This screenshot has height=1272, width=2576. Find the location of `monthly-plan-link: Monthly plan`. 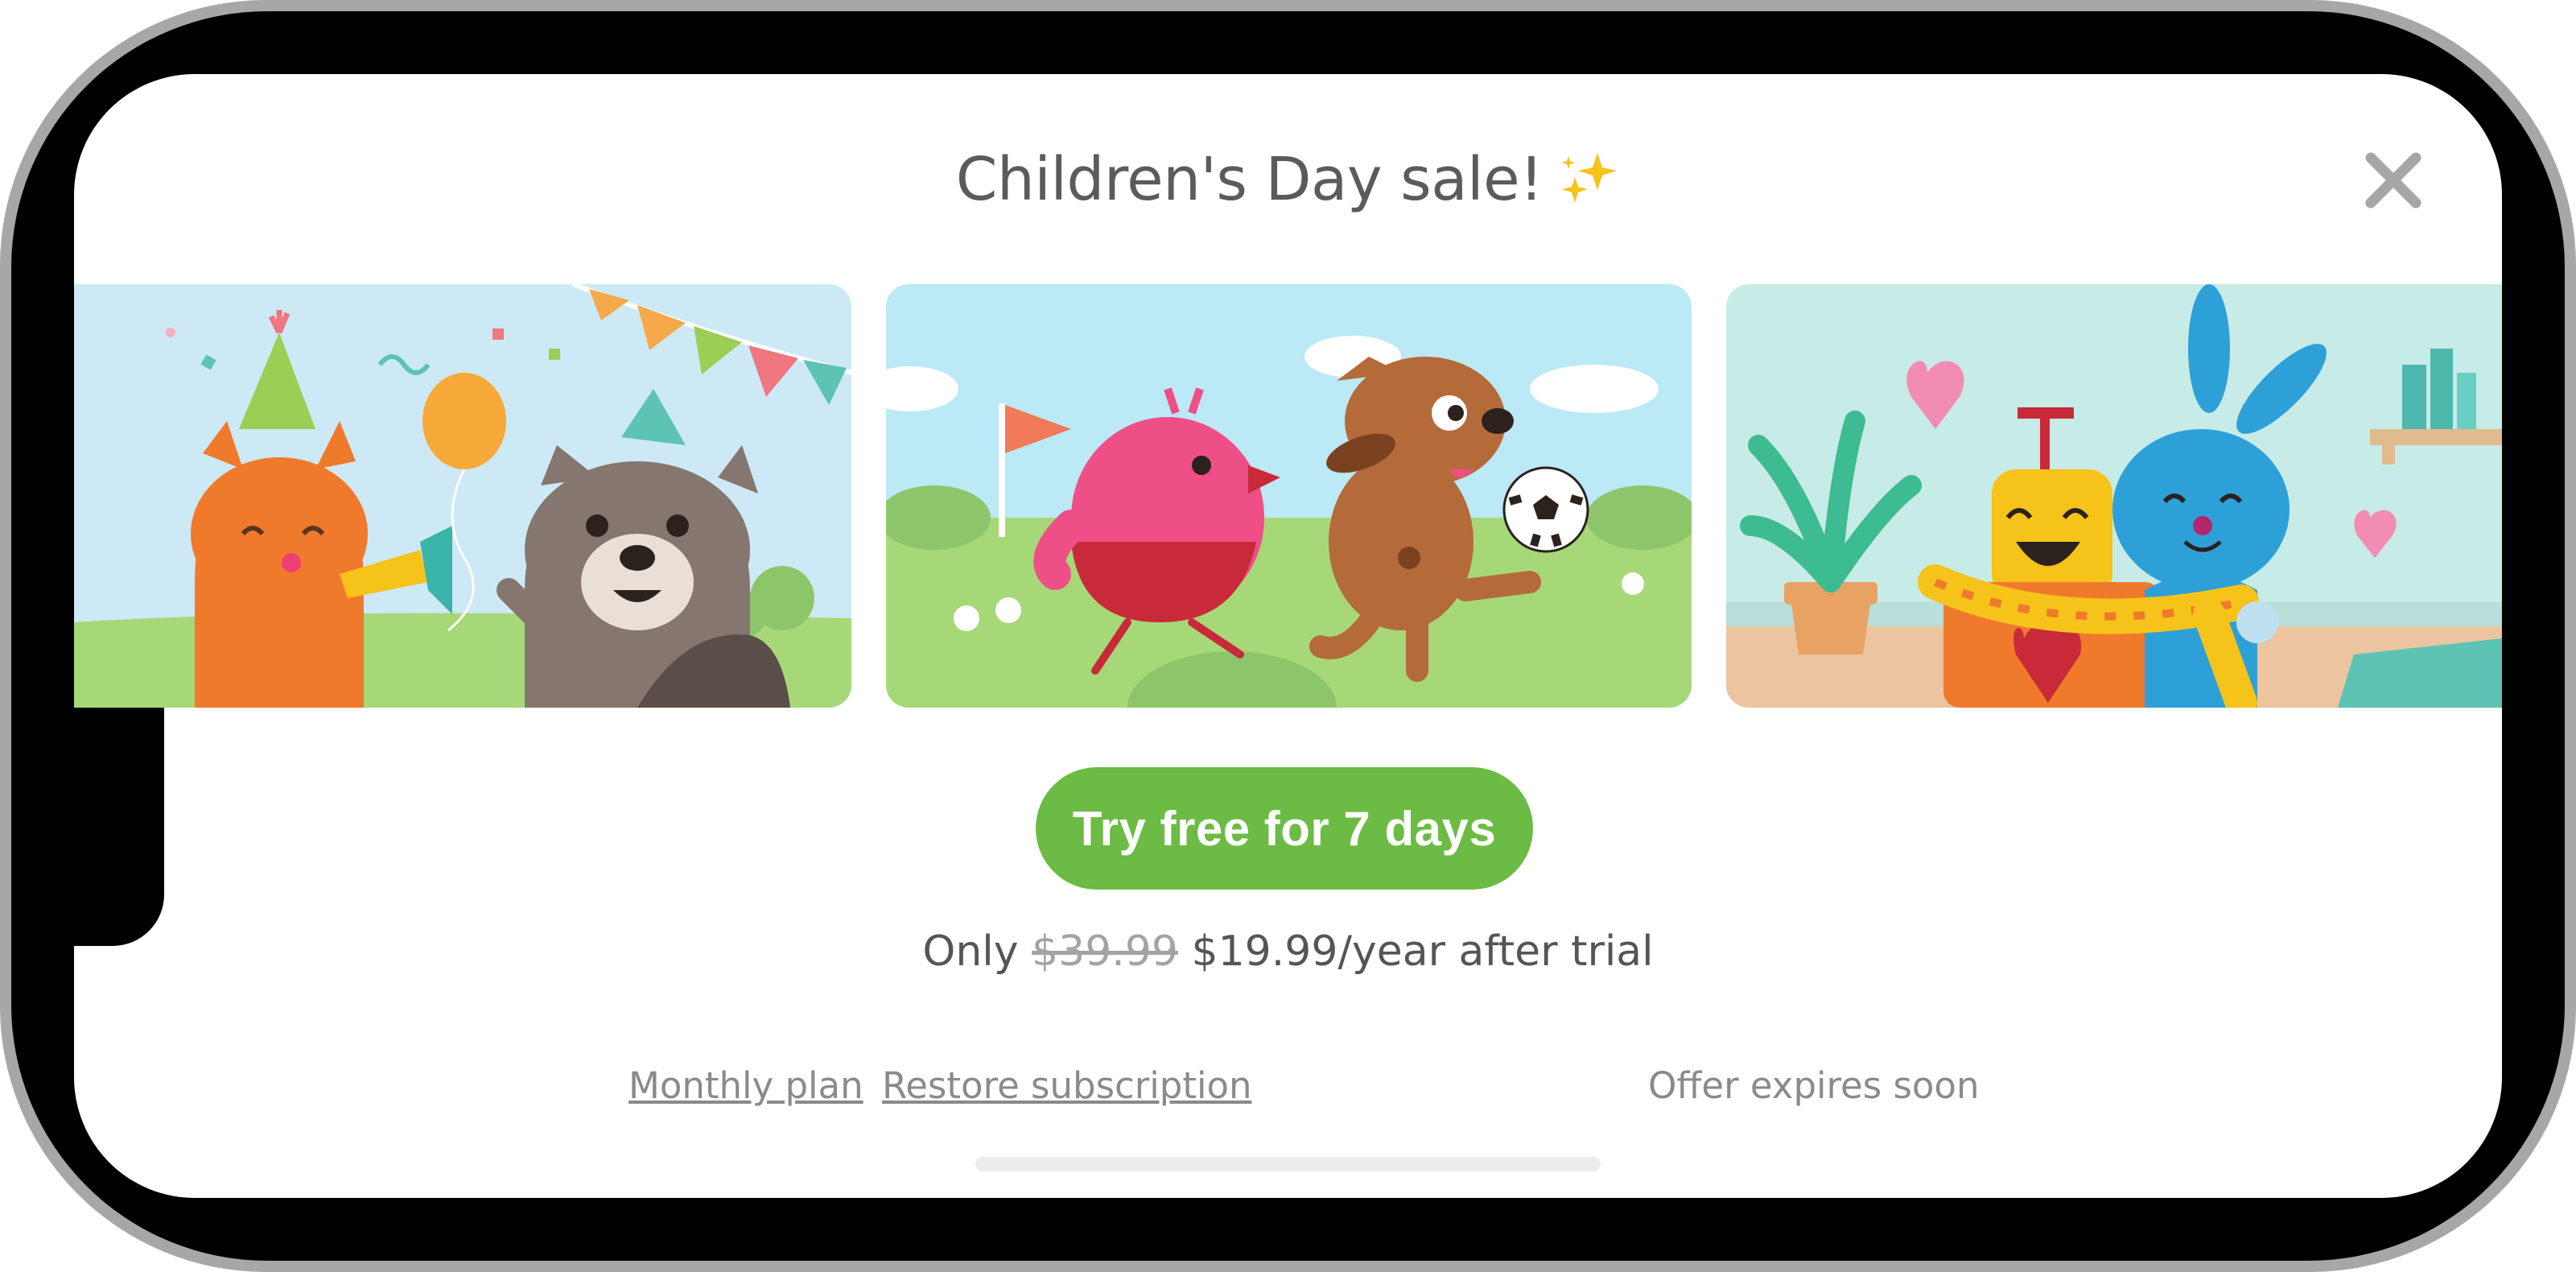

monthly-plan-link: Monthly plan is located at coordinates (746, 1085).